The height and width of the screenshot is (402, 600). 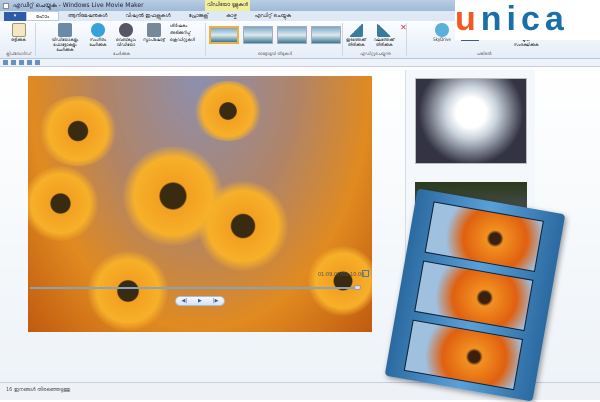 I want to click on film-icon, so click(x=64, y=30).